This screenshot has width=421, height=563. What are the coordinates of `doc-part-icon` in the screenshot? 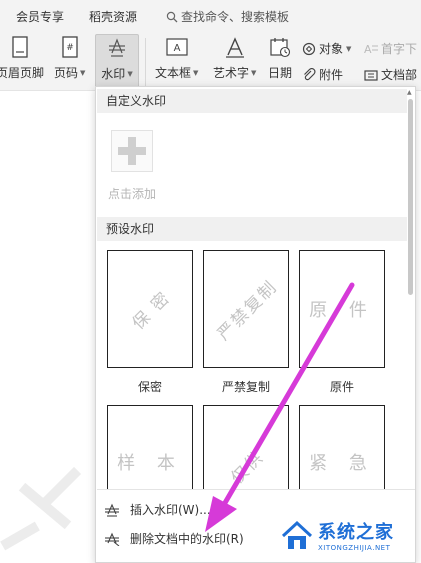 It's located at (371, 75).